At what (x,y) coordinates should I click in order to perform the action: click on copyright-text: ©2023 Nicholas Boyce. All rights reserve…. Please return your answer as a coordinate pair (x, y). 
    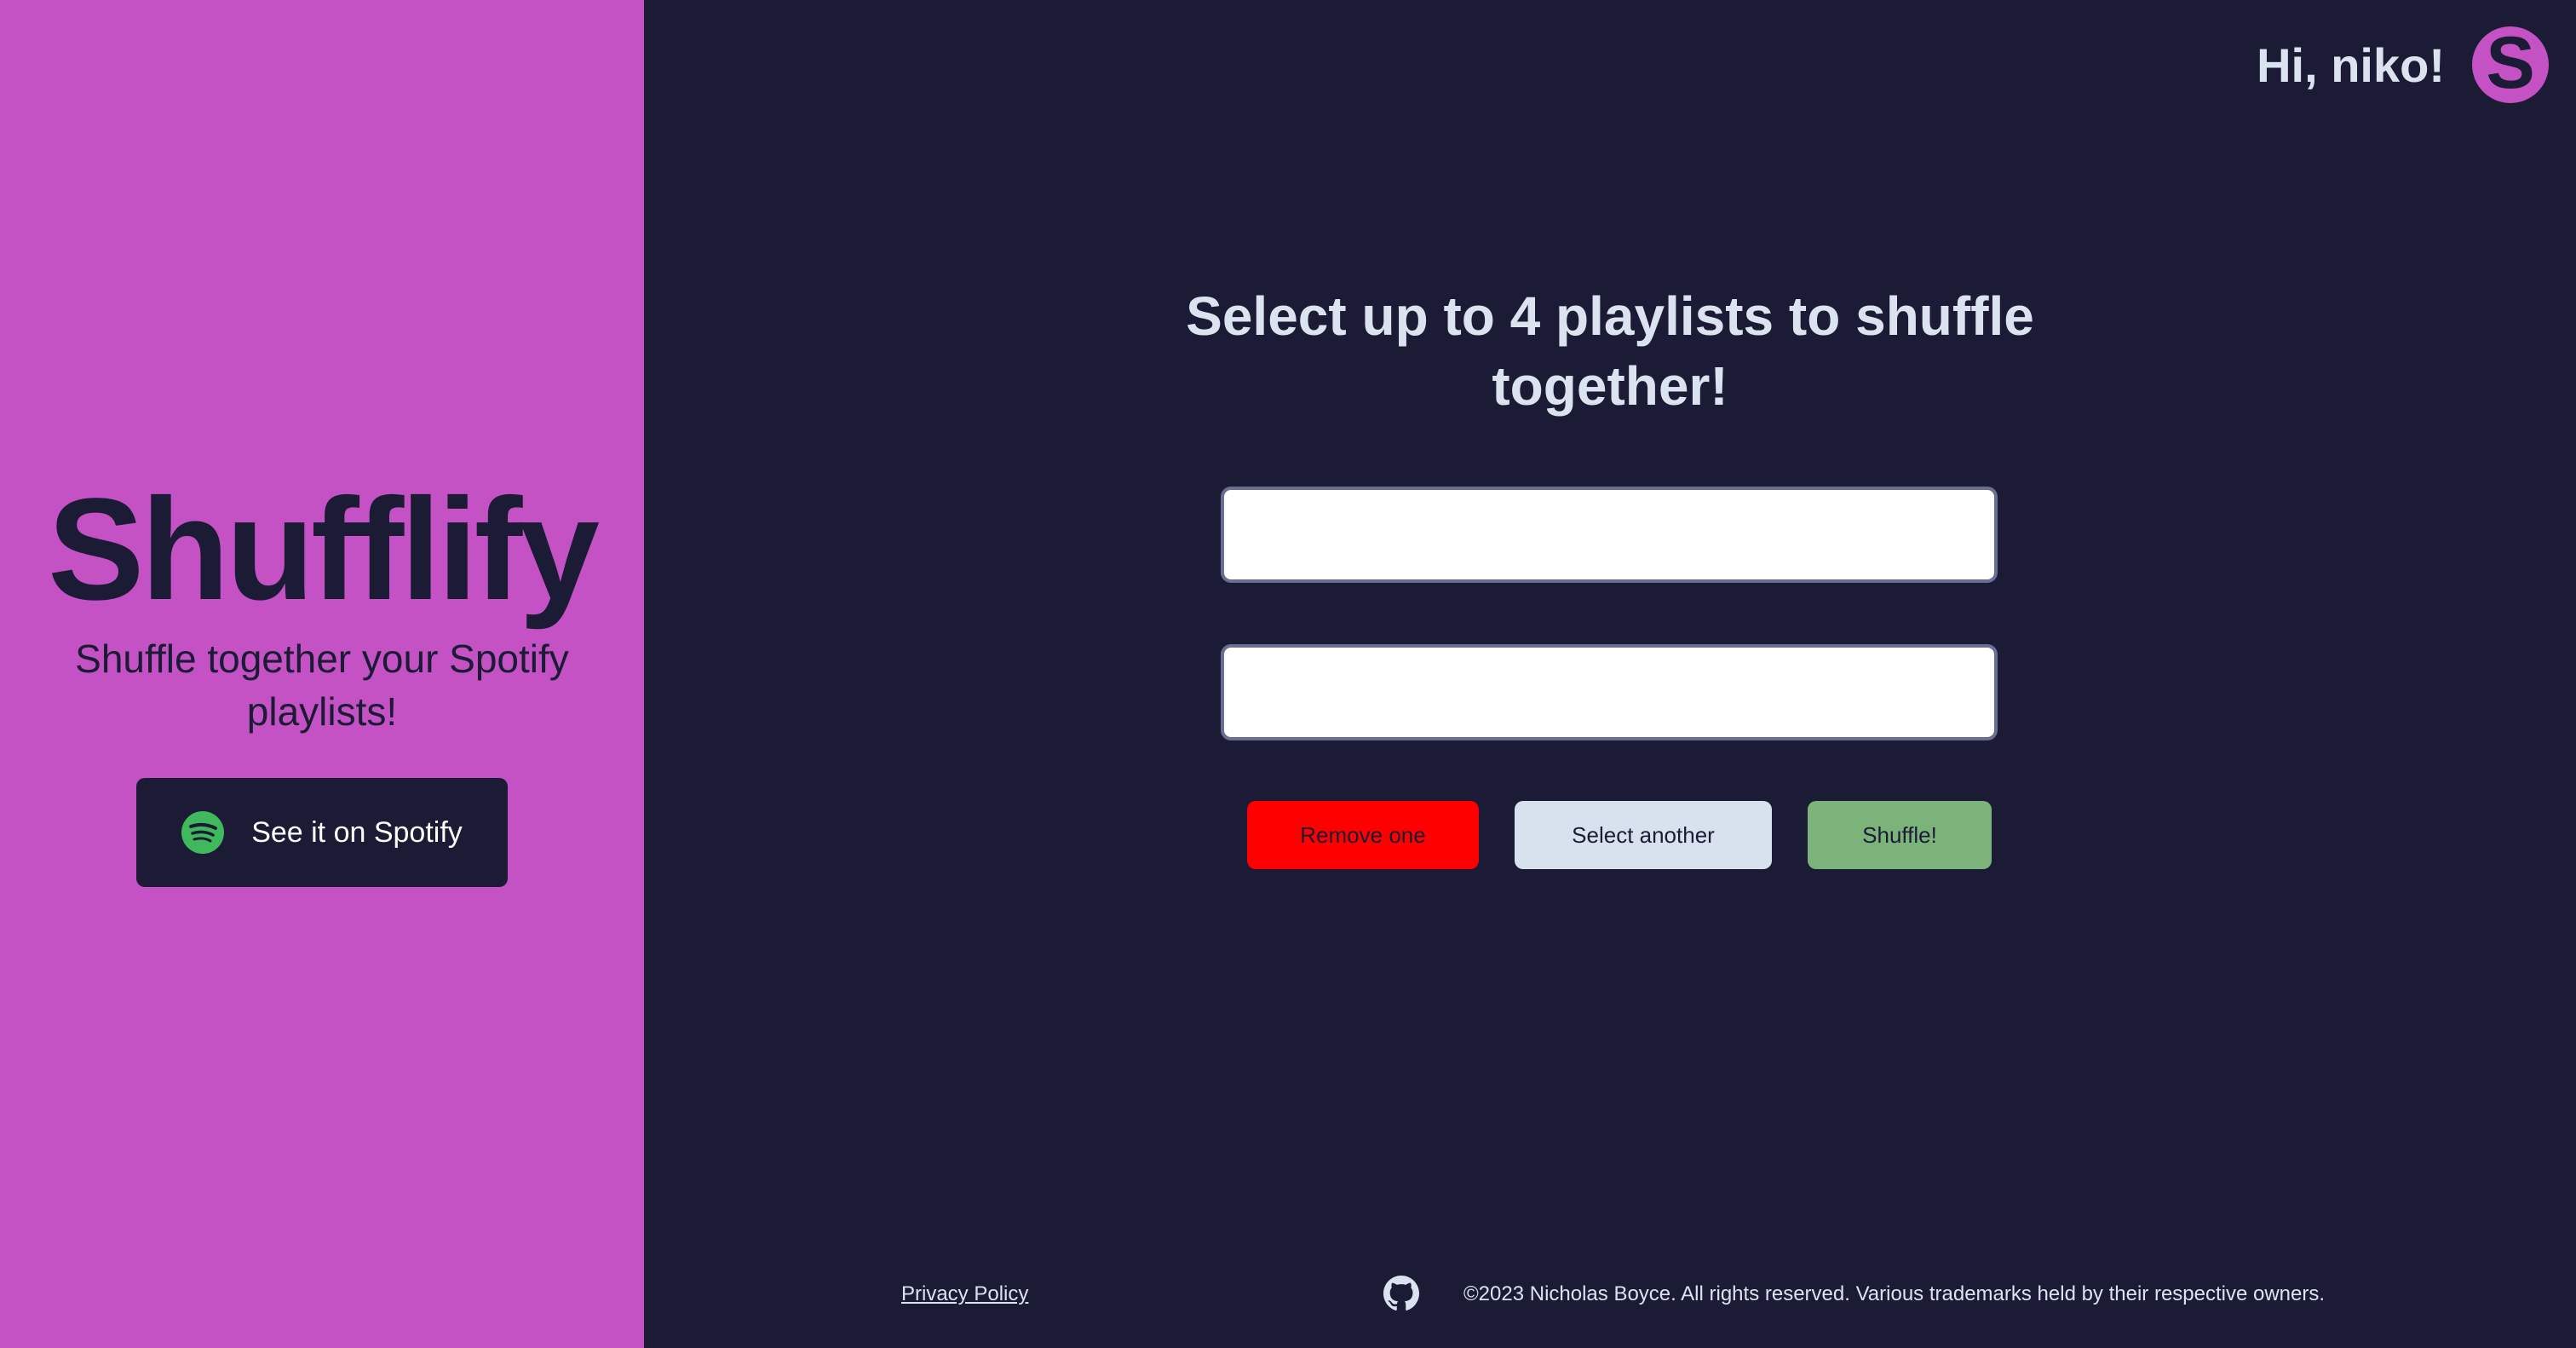
    Looking at the image, I should click on (1895, 1293).